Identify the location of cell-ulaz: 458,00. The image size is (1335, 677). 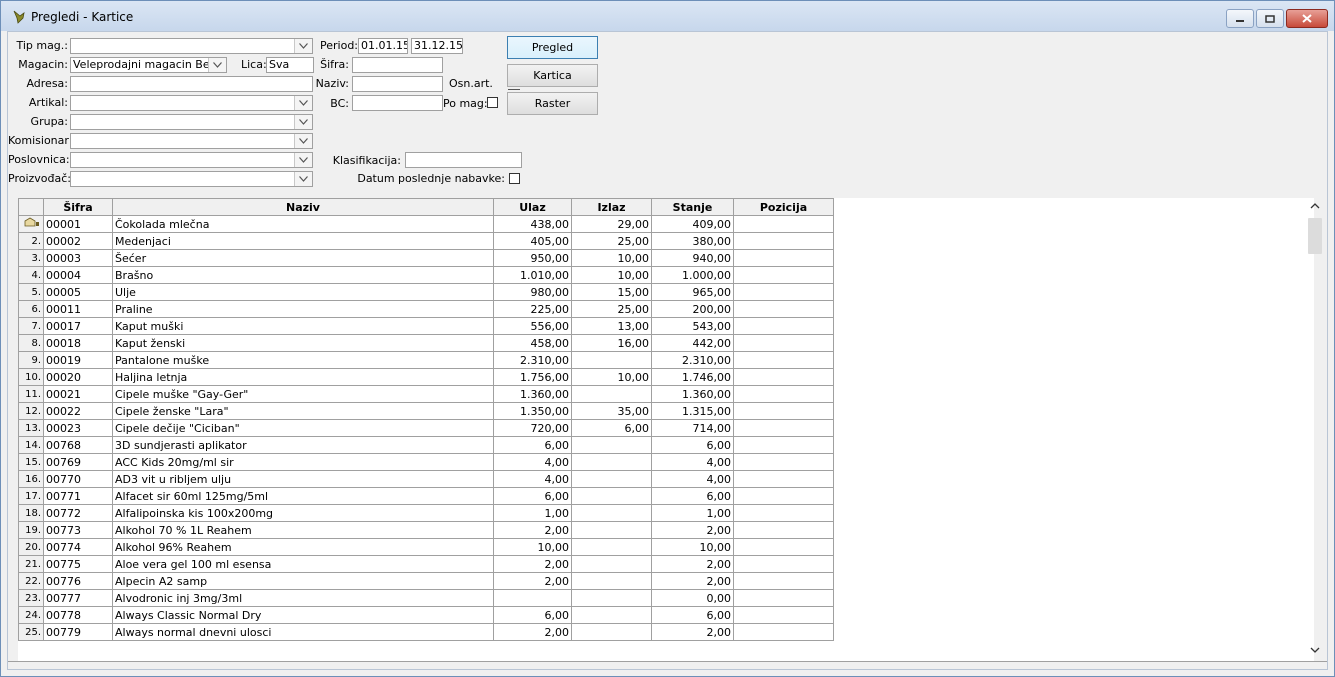
(532, 343).